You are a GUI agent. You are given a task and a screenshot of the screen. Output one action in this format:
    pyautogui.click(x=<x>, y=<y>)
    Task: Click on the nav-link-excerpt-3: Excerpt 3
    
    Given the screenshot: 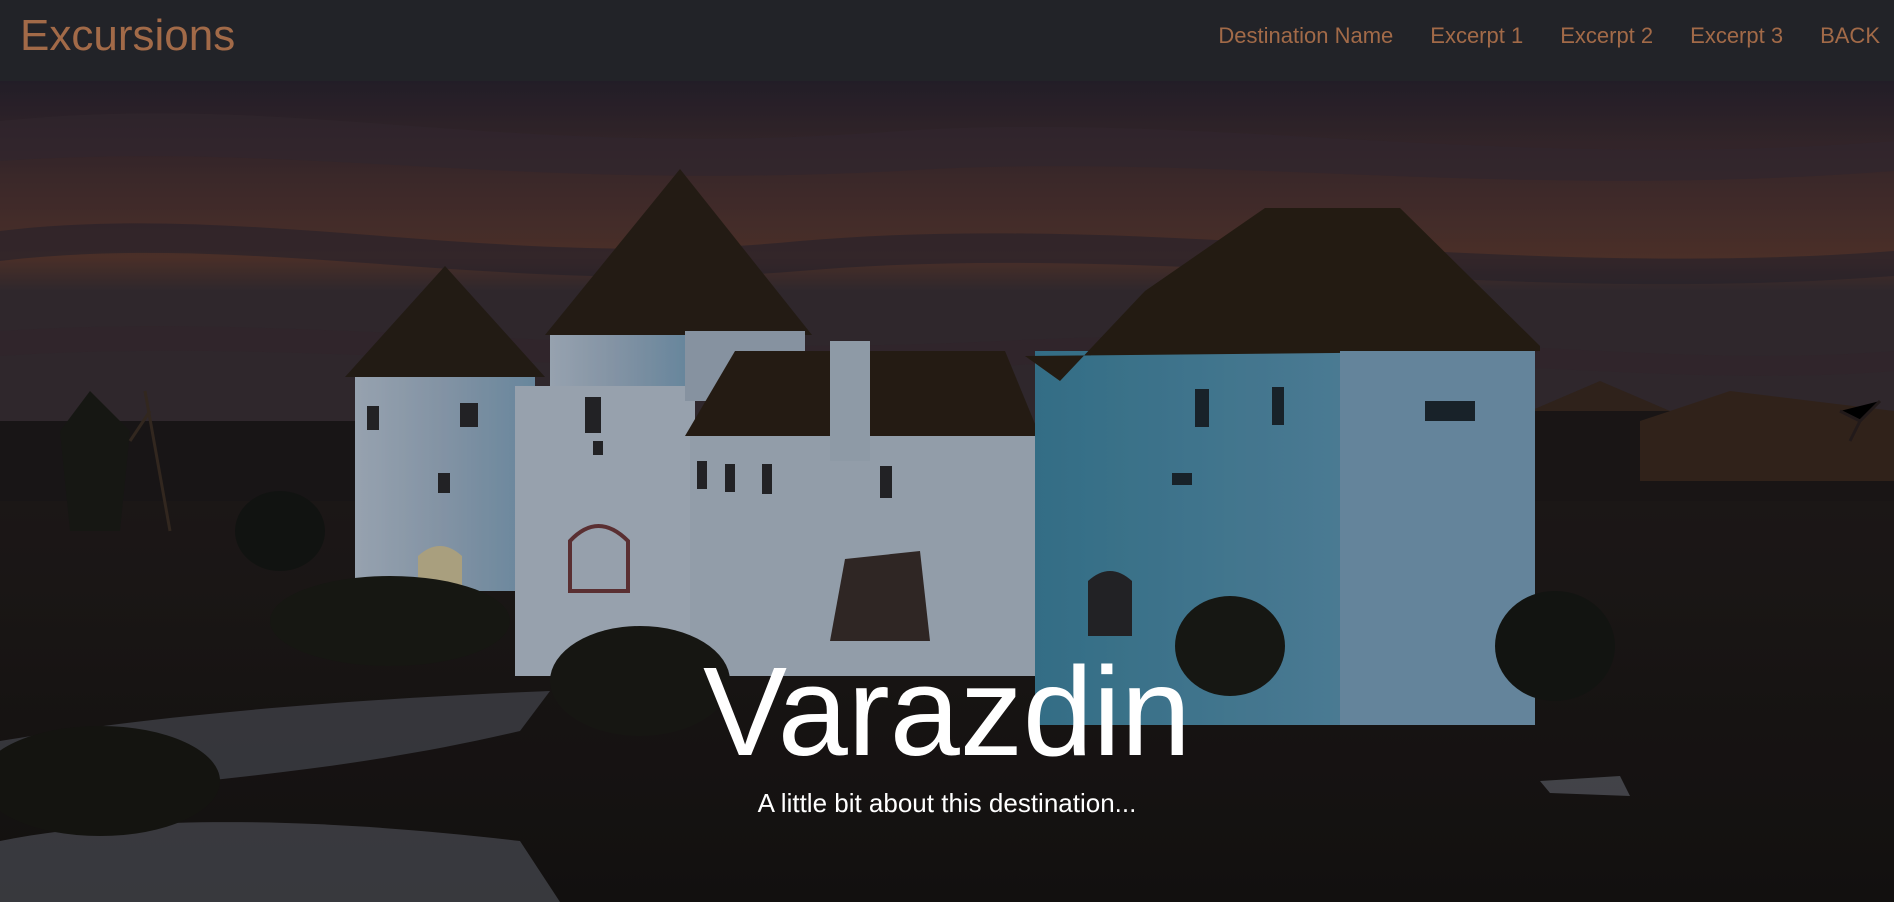 What is the action you would take?
    pyautogui.click(x=1736, y=36)
    